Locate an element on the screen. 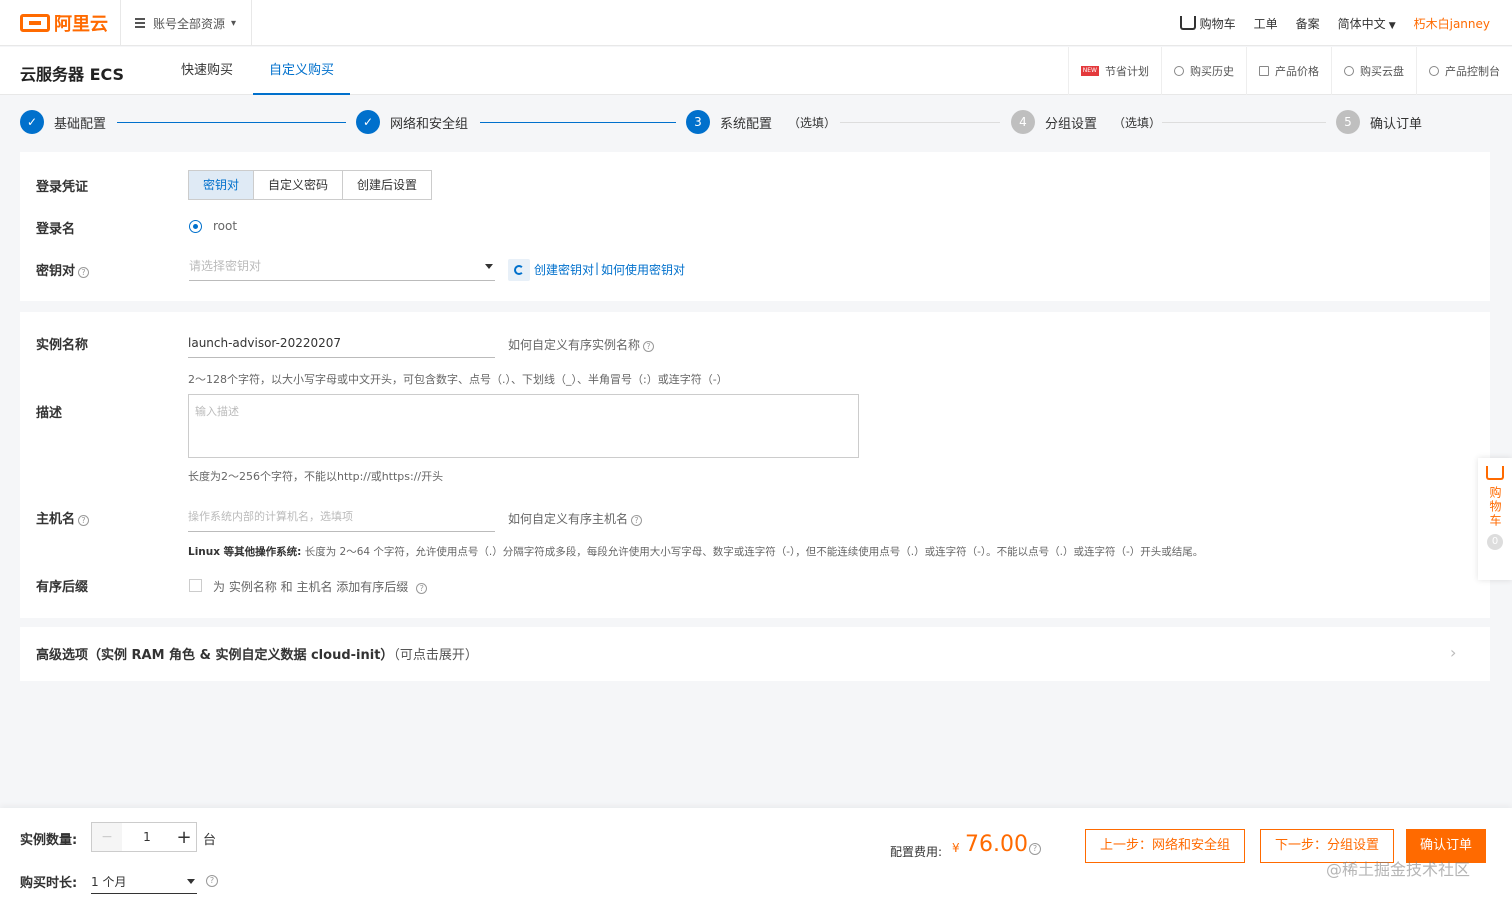 The image size is (1512, 901). quantity-stepper: − 1 + is located at coordinates (144, 837).